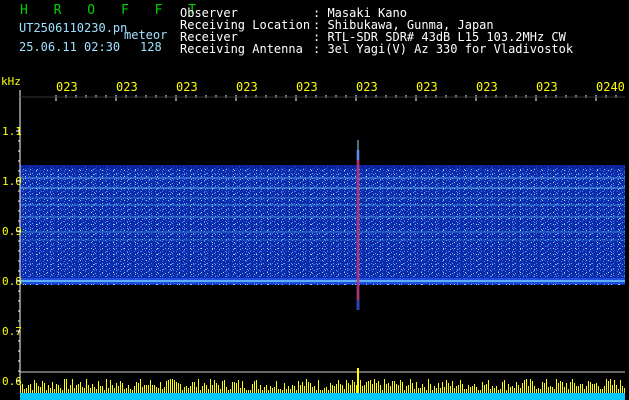  I want to click on axis-unit-label: kHz, so click(11, 81).